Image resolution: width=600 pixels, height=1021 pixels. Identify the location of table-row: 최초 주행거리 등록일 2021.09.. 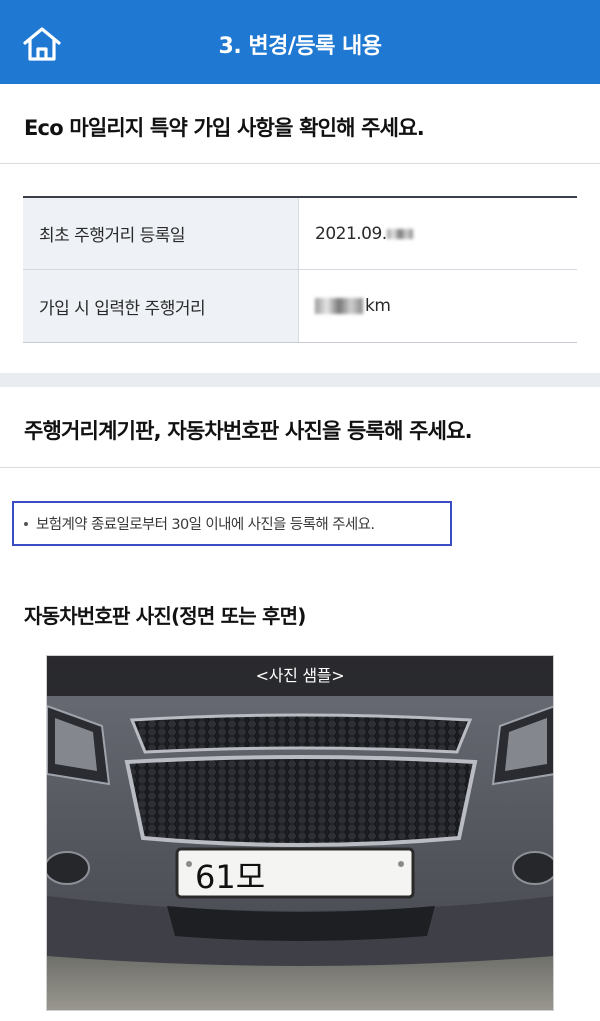
(300, 234).